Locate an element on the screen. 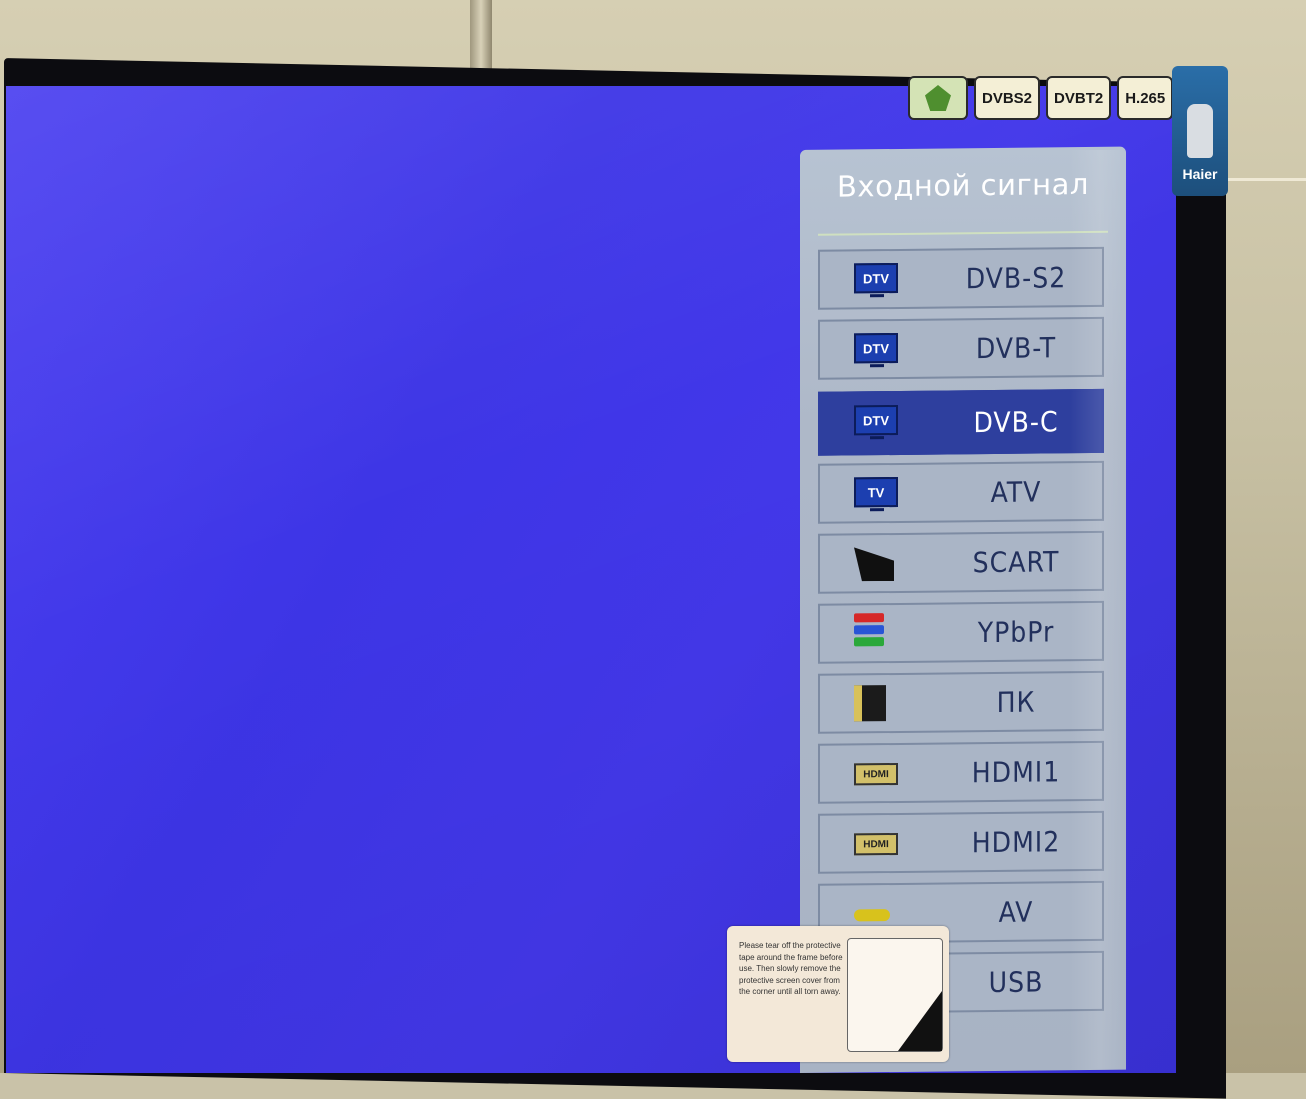 Image resolution: width=1306 pixels, height=1099 pixels. menu-item-scart: SCART is located at coordinates (961, 562).